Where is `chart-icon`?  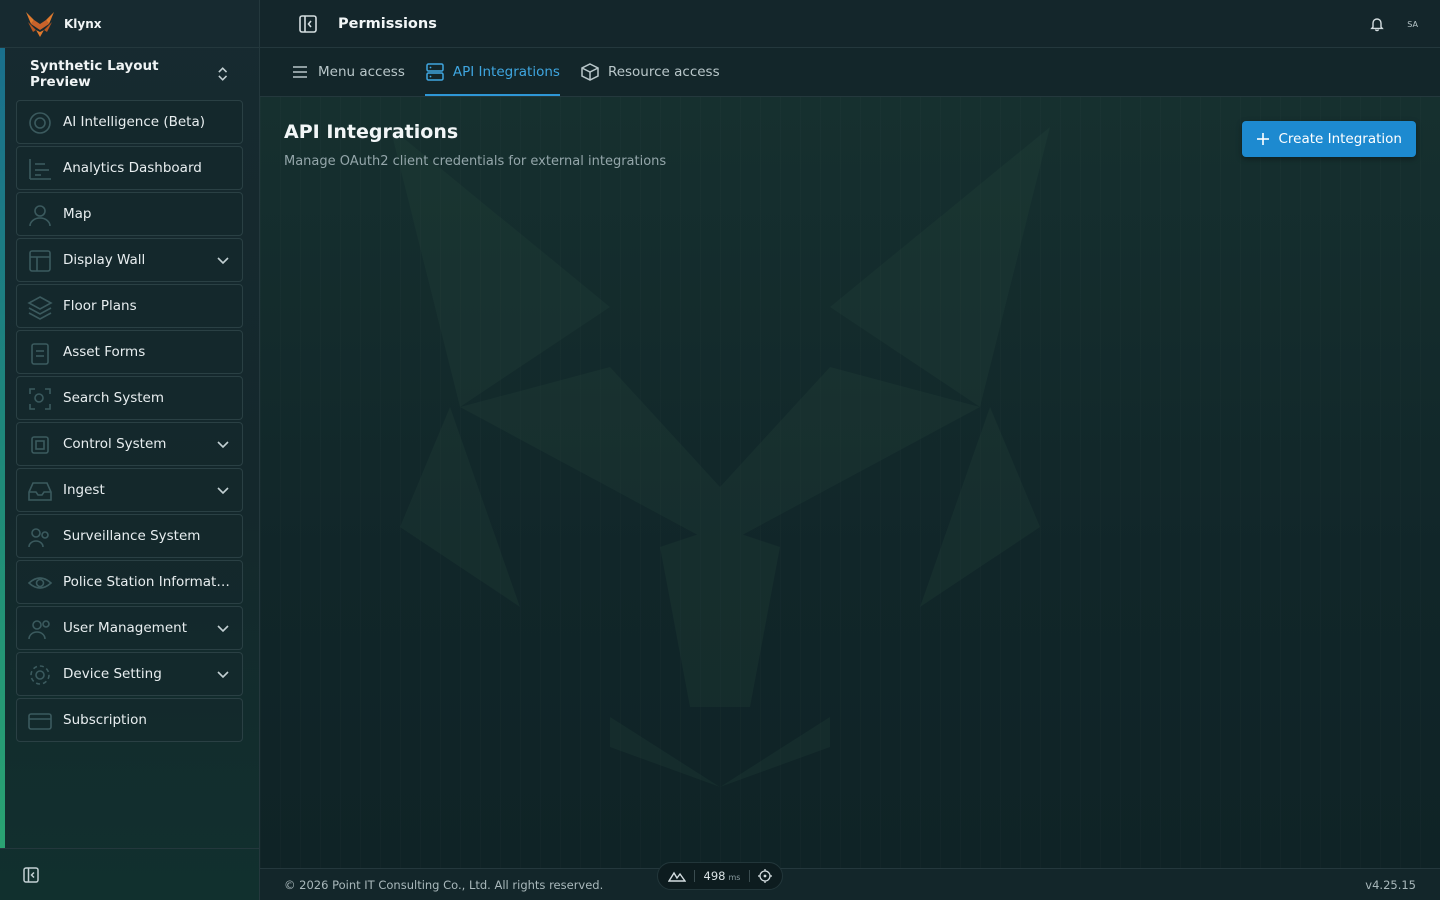
chart-icon is located at coordinates (40, 169).